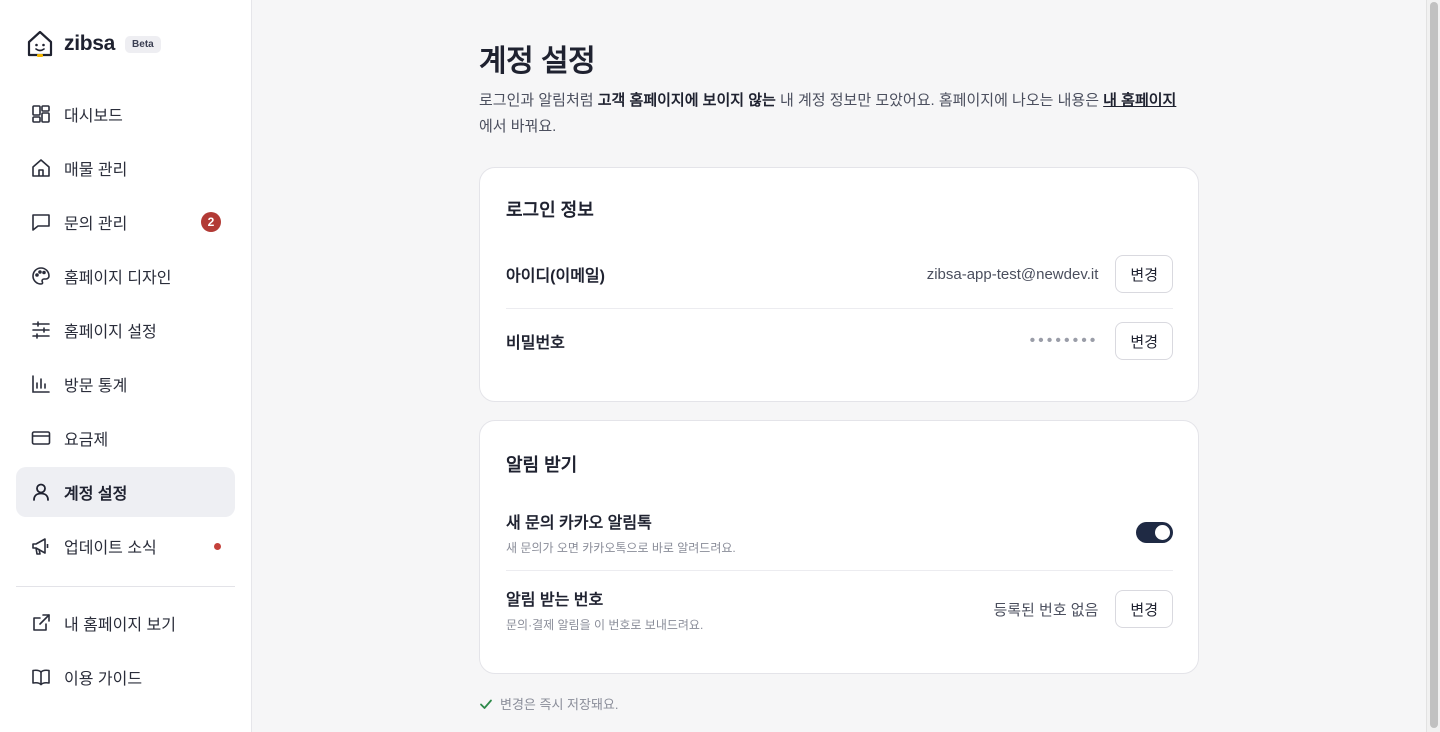 This screenshot has width=1440, height=732. I want to click on user-icon, so click(41, 492).